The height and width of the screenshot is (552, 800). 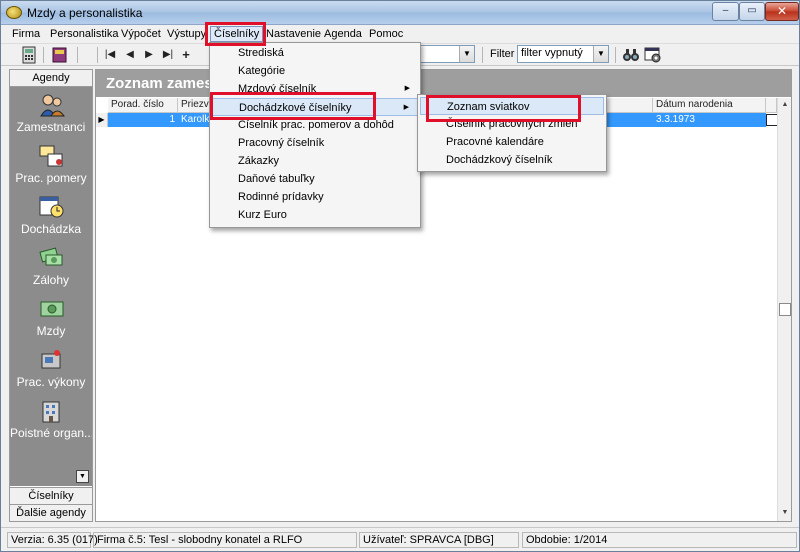 What do you see at coordinates (141, 34) in the screenshot?
I see `menu-vypocet: Výpočet` at bounding box center [141, 34].